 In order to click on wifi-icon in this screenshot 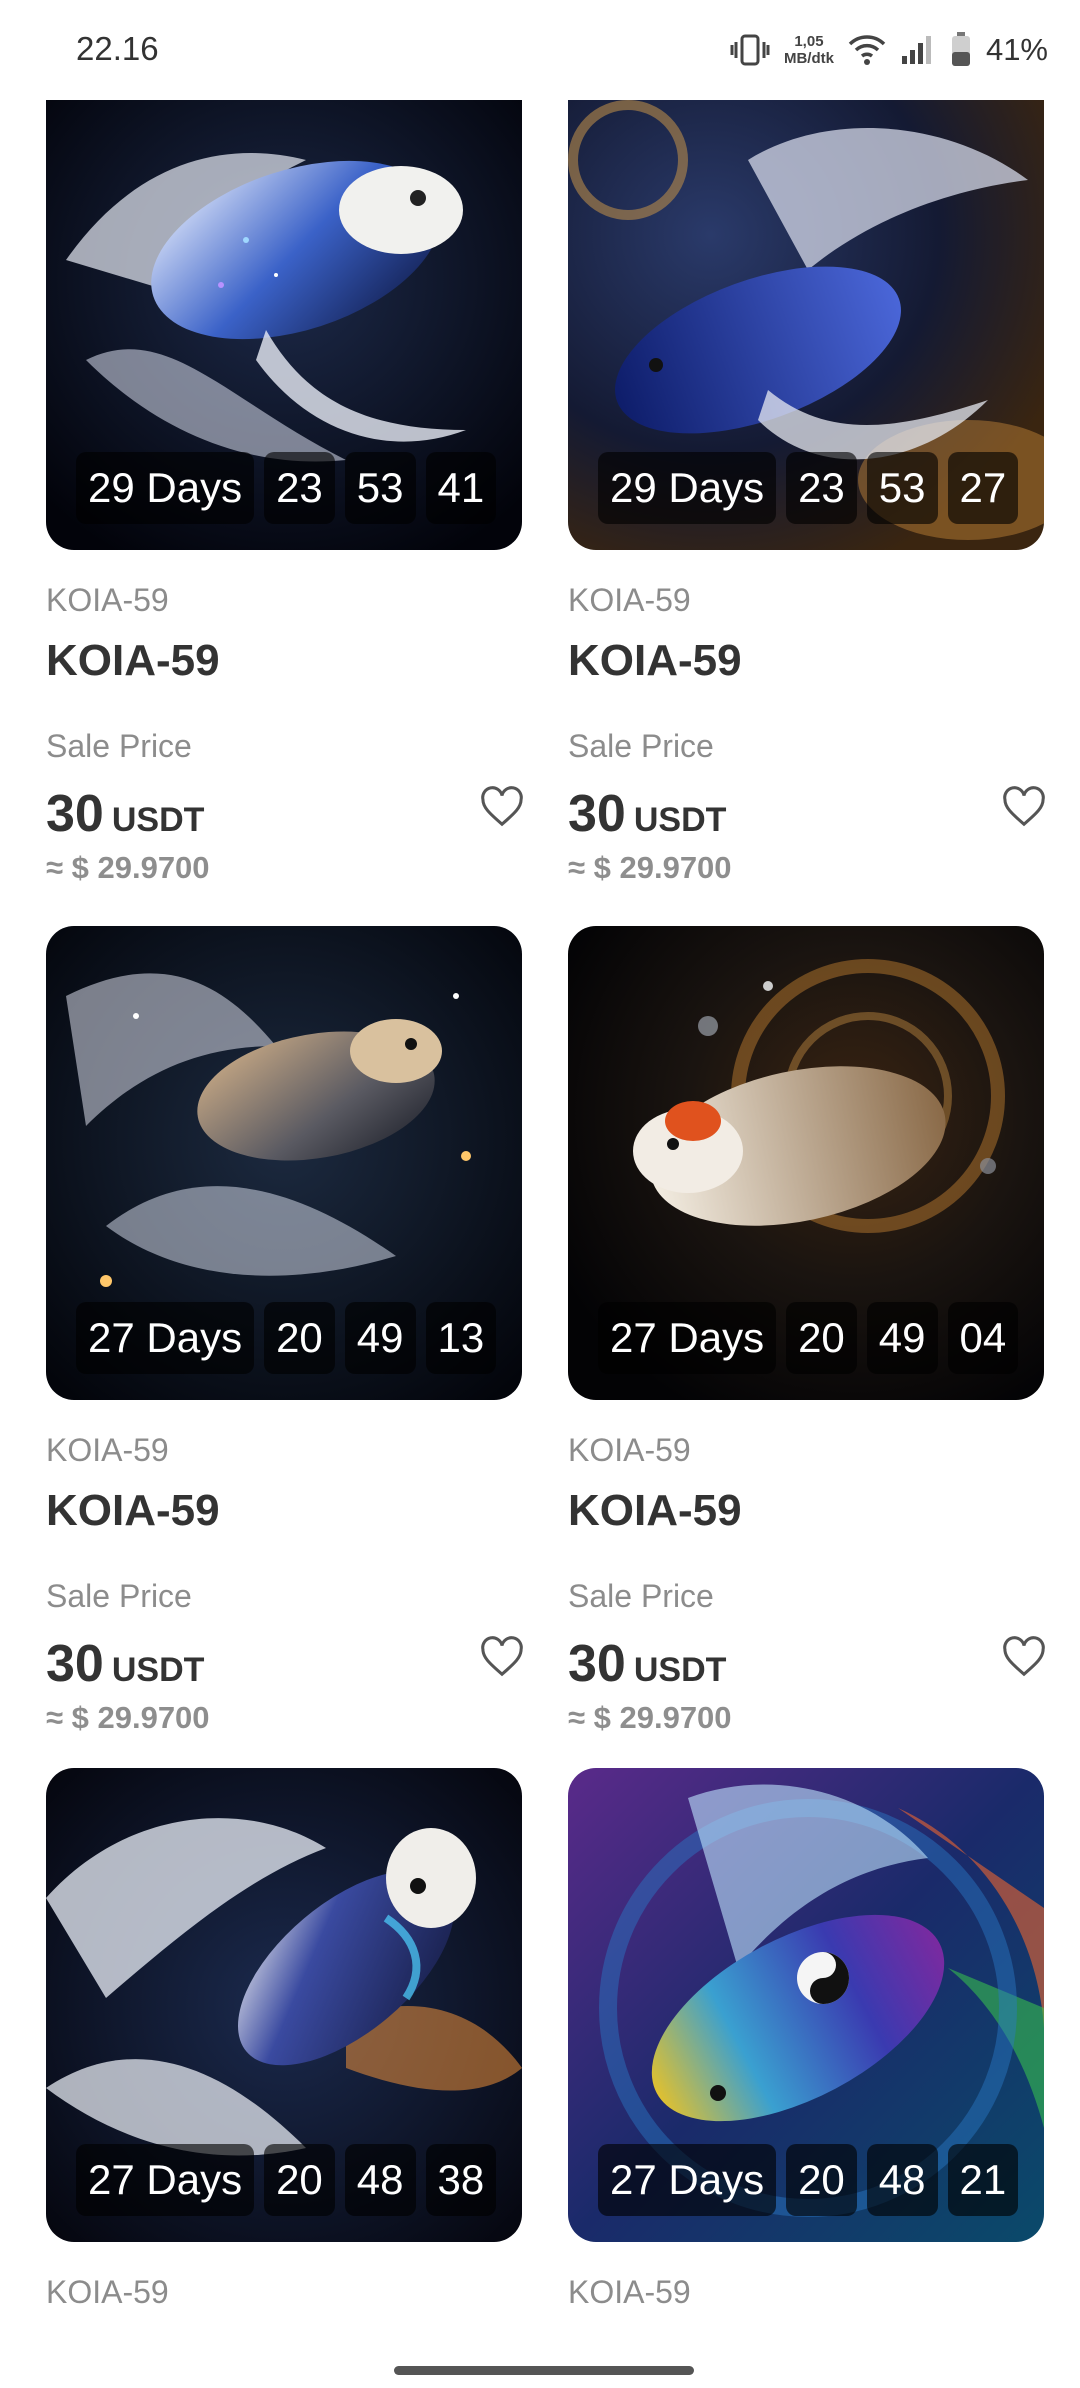, I will do `click(867, 50)`.